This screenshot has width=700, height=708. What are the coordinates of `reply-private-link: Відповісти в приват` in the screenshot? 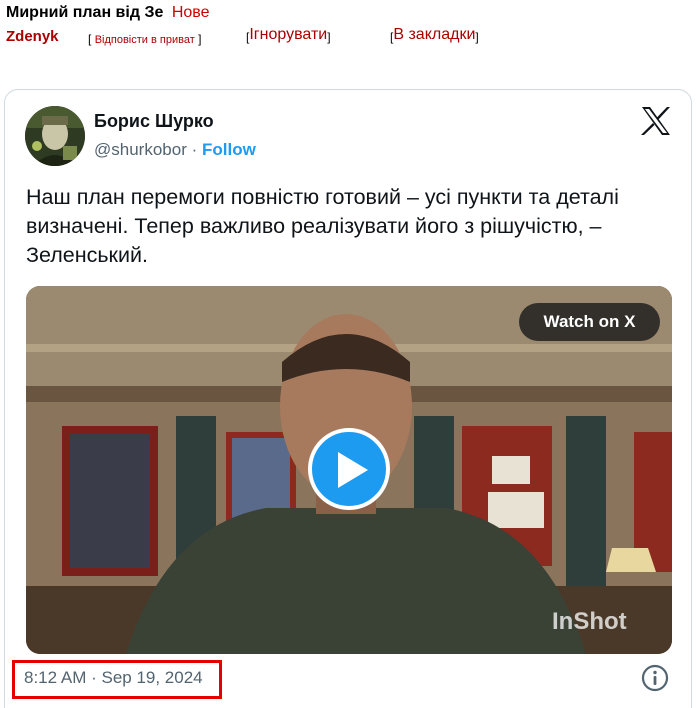 It's located at (145, 40).